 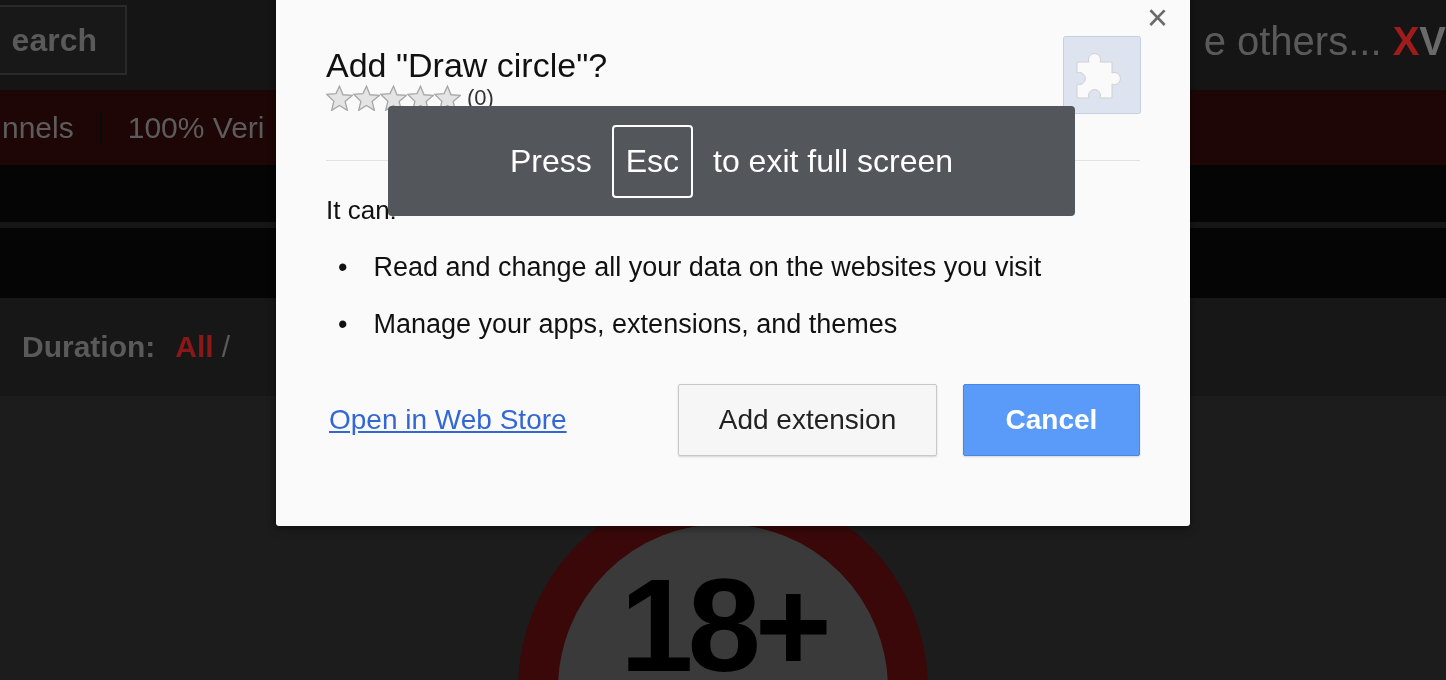 What do you see at coordinates (89, 347) in the screenshot?
I see `filter-label: Duration:` at bounding box center [89, 347].